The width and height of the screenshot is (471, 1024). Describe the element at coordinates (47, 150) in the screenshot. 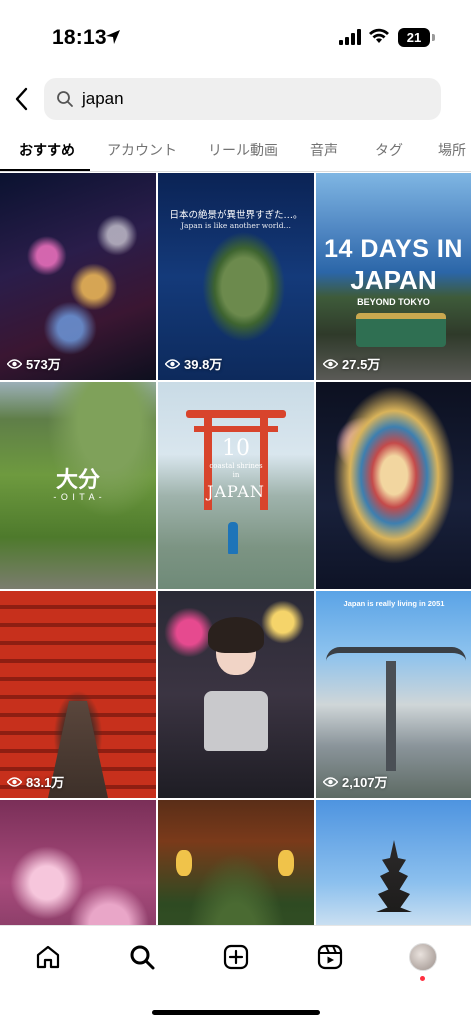

I see `tab-recommended: おすすめ` at that location.